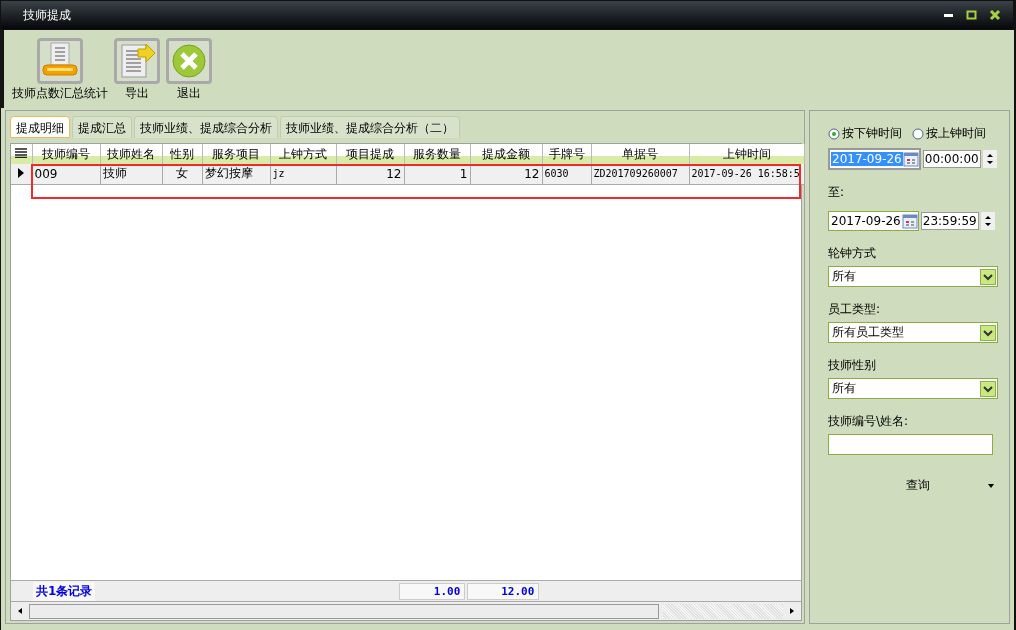 The width and height of the screenshot is (1016, 630). I want to click on table-cell: 2017-09-26 16:58:5, so click(746, 174).